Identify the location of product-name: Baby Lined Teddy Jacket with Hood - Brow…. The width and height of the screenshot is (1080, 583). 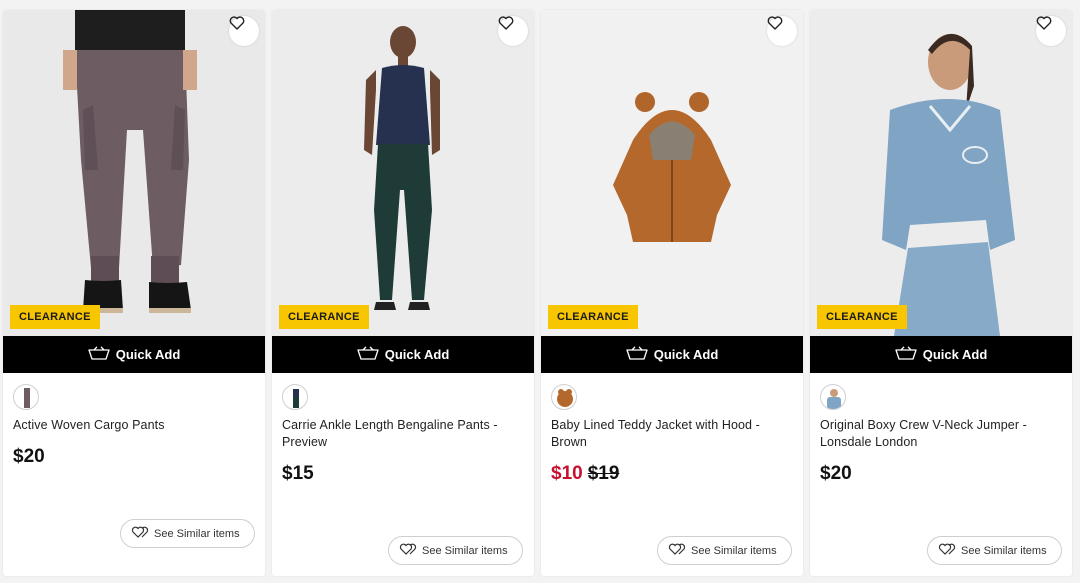
(668, 434).